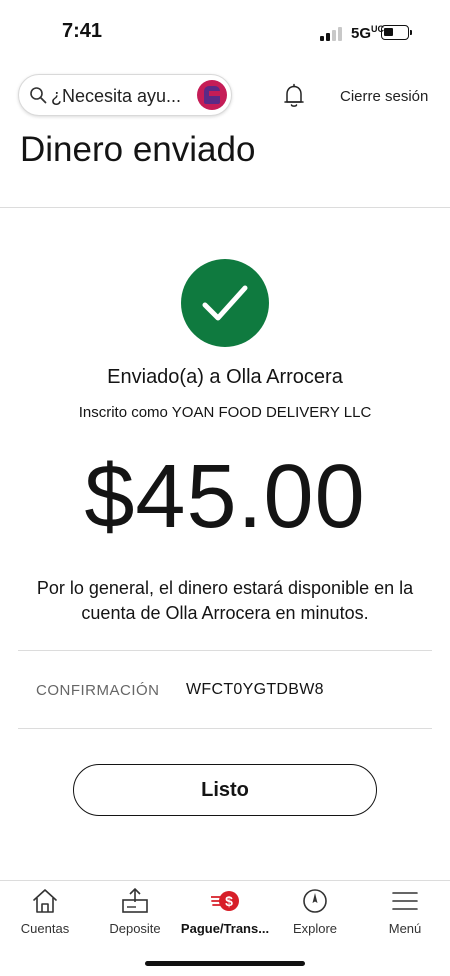 Image resolution: width=450 pixels, height=976 pixels. I want to click on nav-label: Deposite, so click(135, 928).